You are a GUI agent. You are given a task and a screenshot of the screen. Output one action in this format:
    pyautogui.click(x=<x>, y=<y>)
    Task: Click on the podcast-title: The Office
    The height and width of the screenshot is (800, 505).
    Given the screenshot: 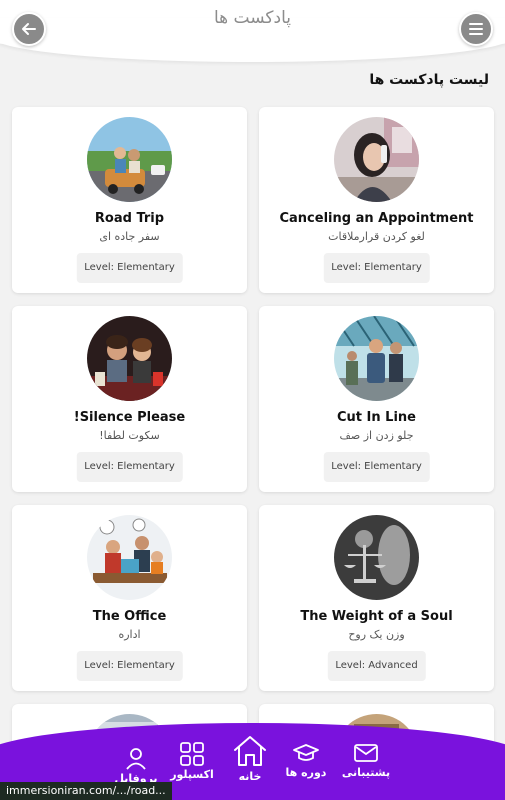 What is the action you would take?
    pyautogui.click(x=129, y=616)
    